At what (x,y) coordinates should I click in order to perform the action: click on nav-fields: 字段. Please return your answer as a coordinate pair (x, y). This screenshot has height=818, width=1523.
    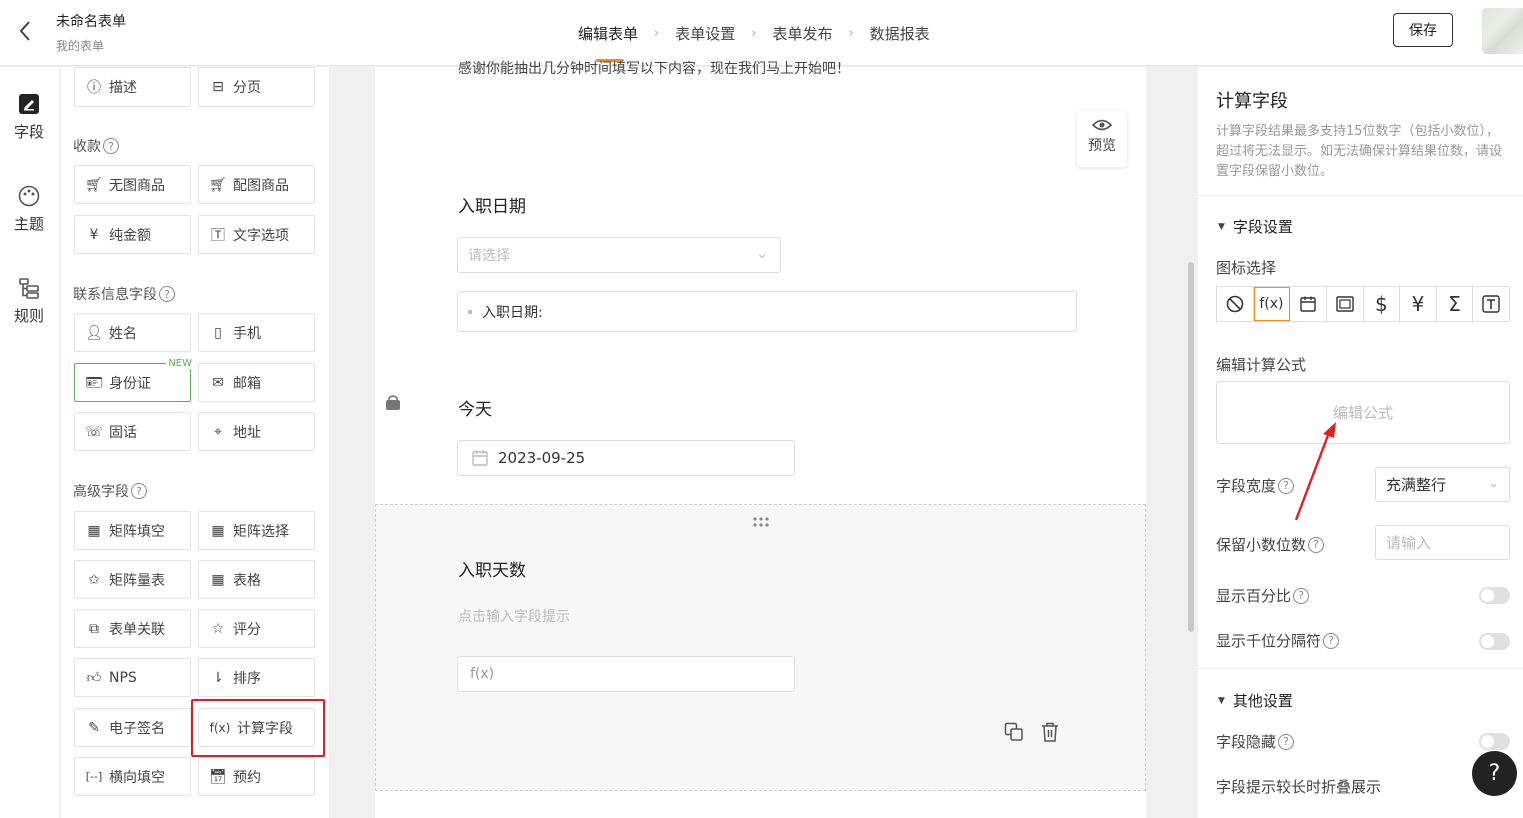
    Looking at the image, I should click on (29, 117).